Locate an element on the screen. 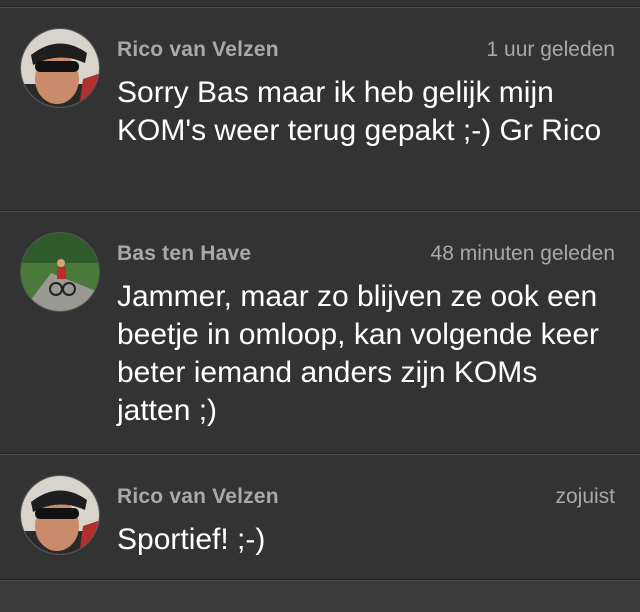 This screenshot has height=612, width=640. cyclist-road-avatar-icon is located at coordinates (60, 272).